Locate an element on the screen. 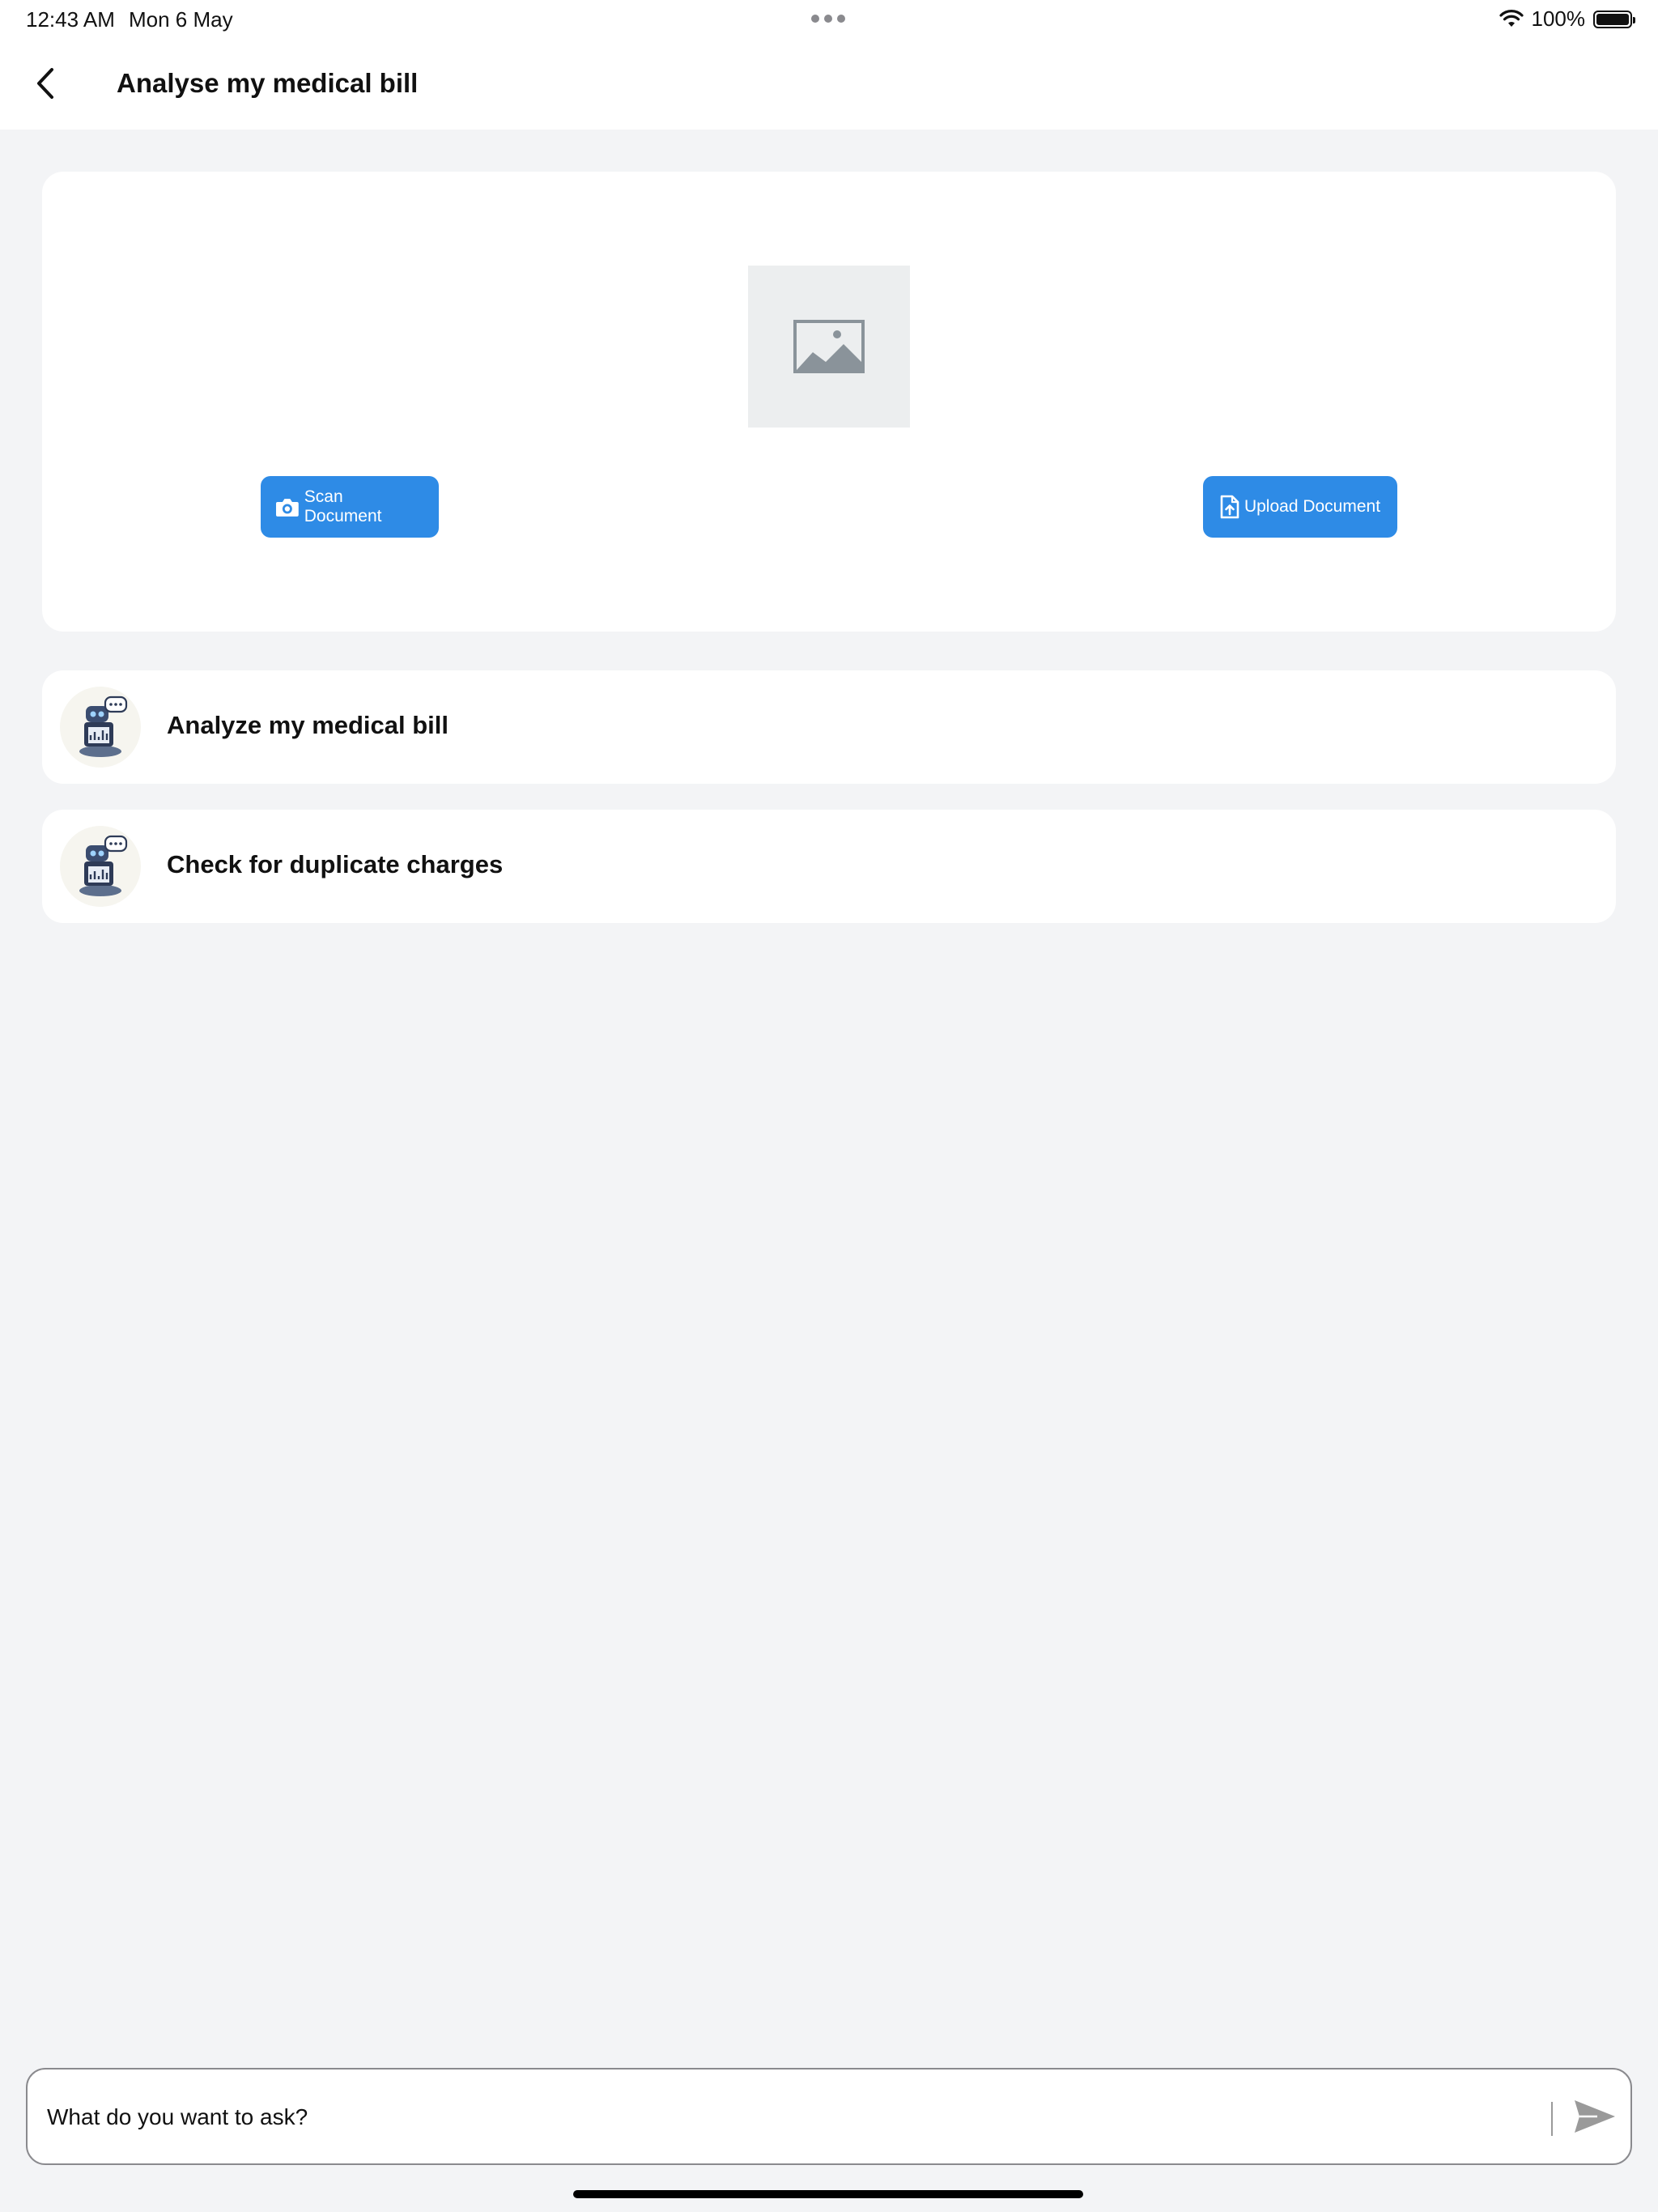 This screenshot has height=2212, width=1658. status-indicators: 100% is located at coordinates (1567, 19).